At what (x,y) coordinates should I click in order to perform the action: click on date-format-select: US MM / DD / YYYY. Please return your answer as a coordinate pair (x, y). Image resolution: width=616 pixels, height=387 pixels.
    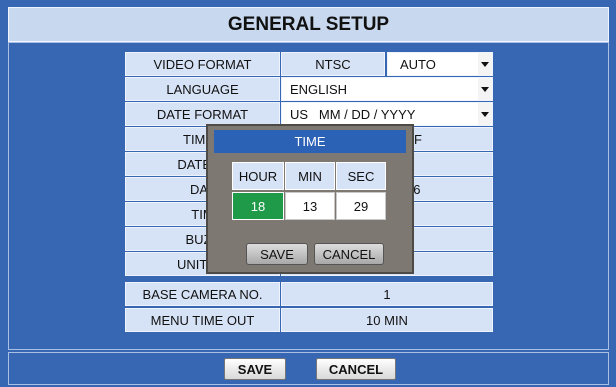
    Looking at the image, I should click on (387, 114).